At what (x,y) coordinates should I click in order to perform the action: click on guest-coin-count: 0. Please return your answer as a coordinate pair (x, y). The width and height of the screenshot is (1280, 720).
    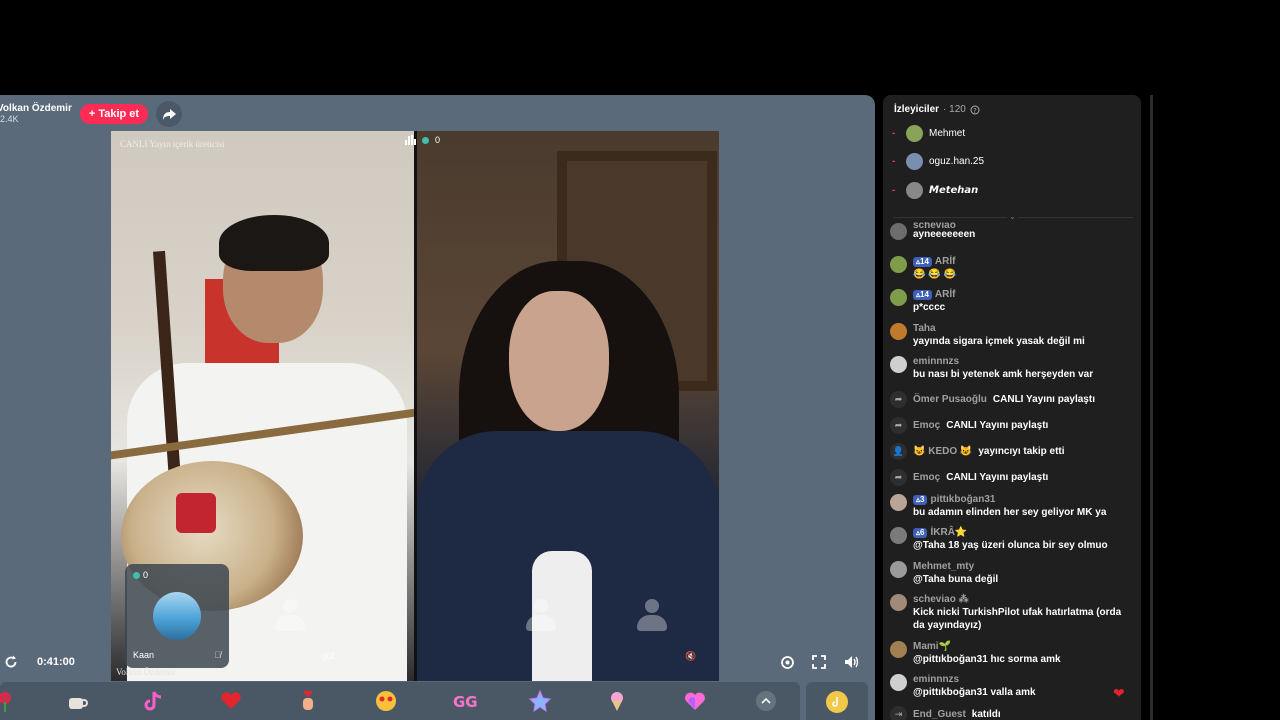
    Looking at the image, I should click on (146, 575).